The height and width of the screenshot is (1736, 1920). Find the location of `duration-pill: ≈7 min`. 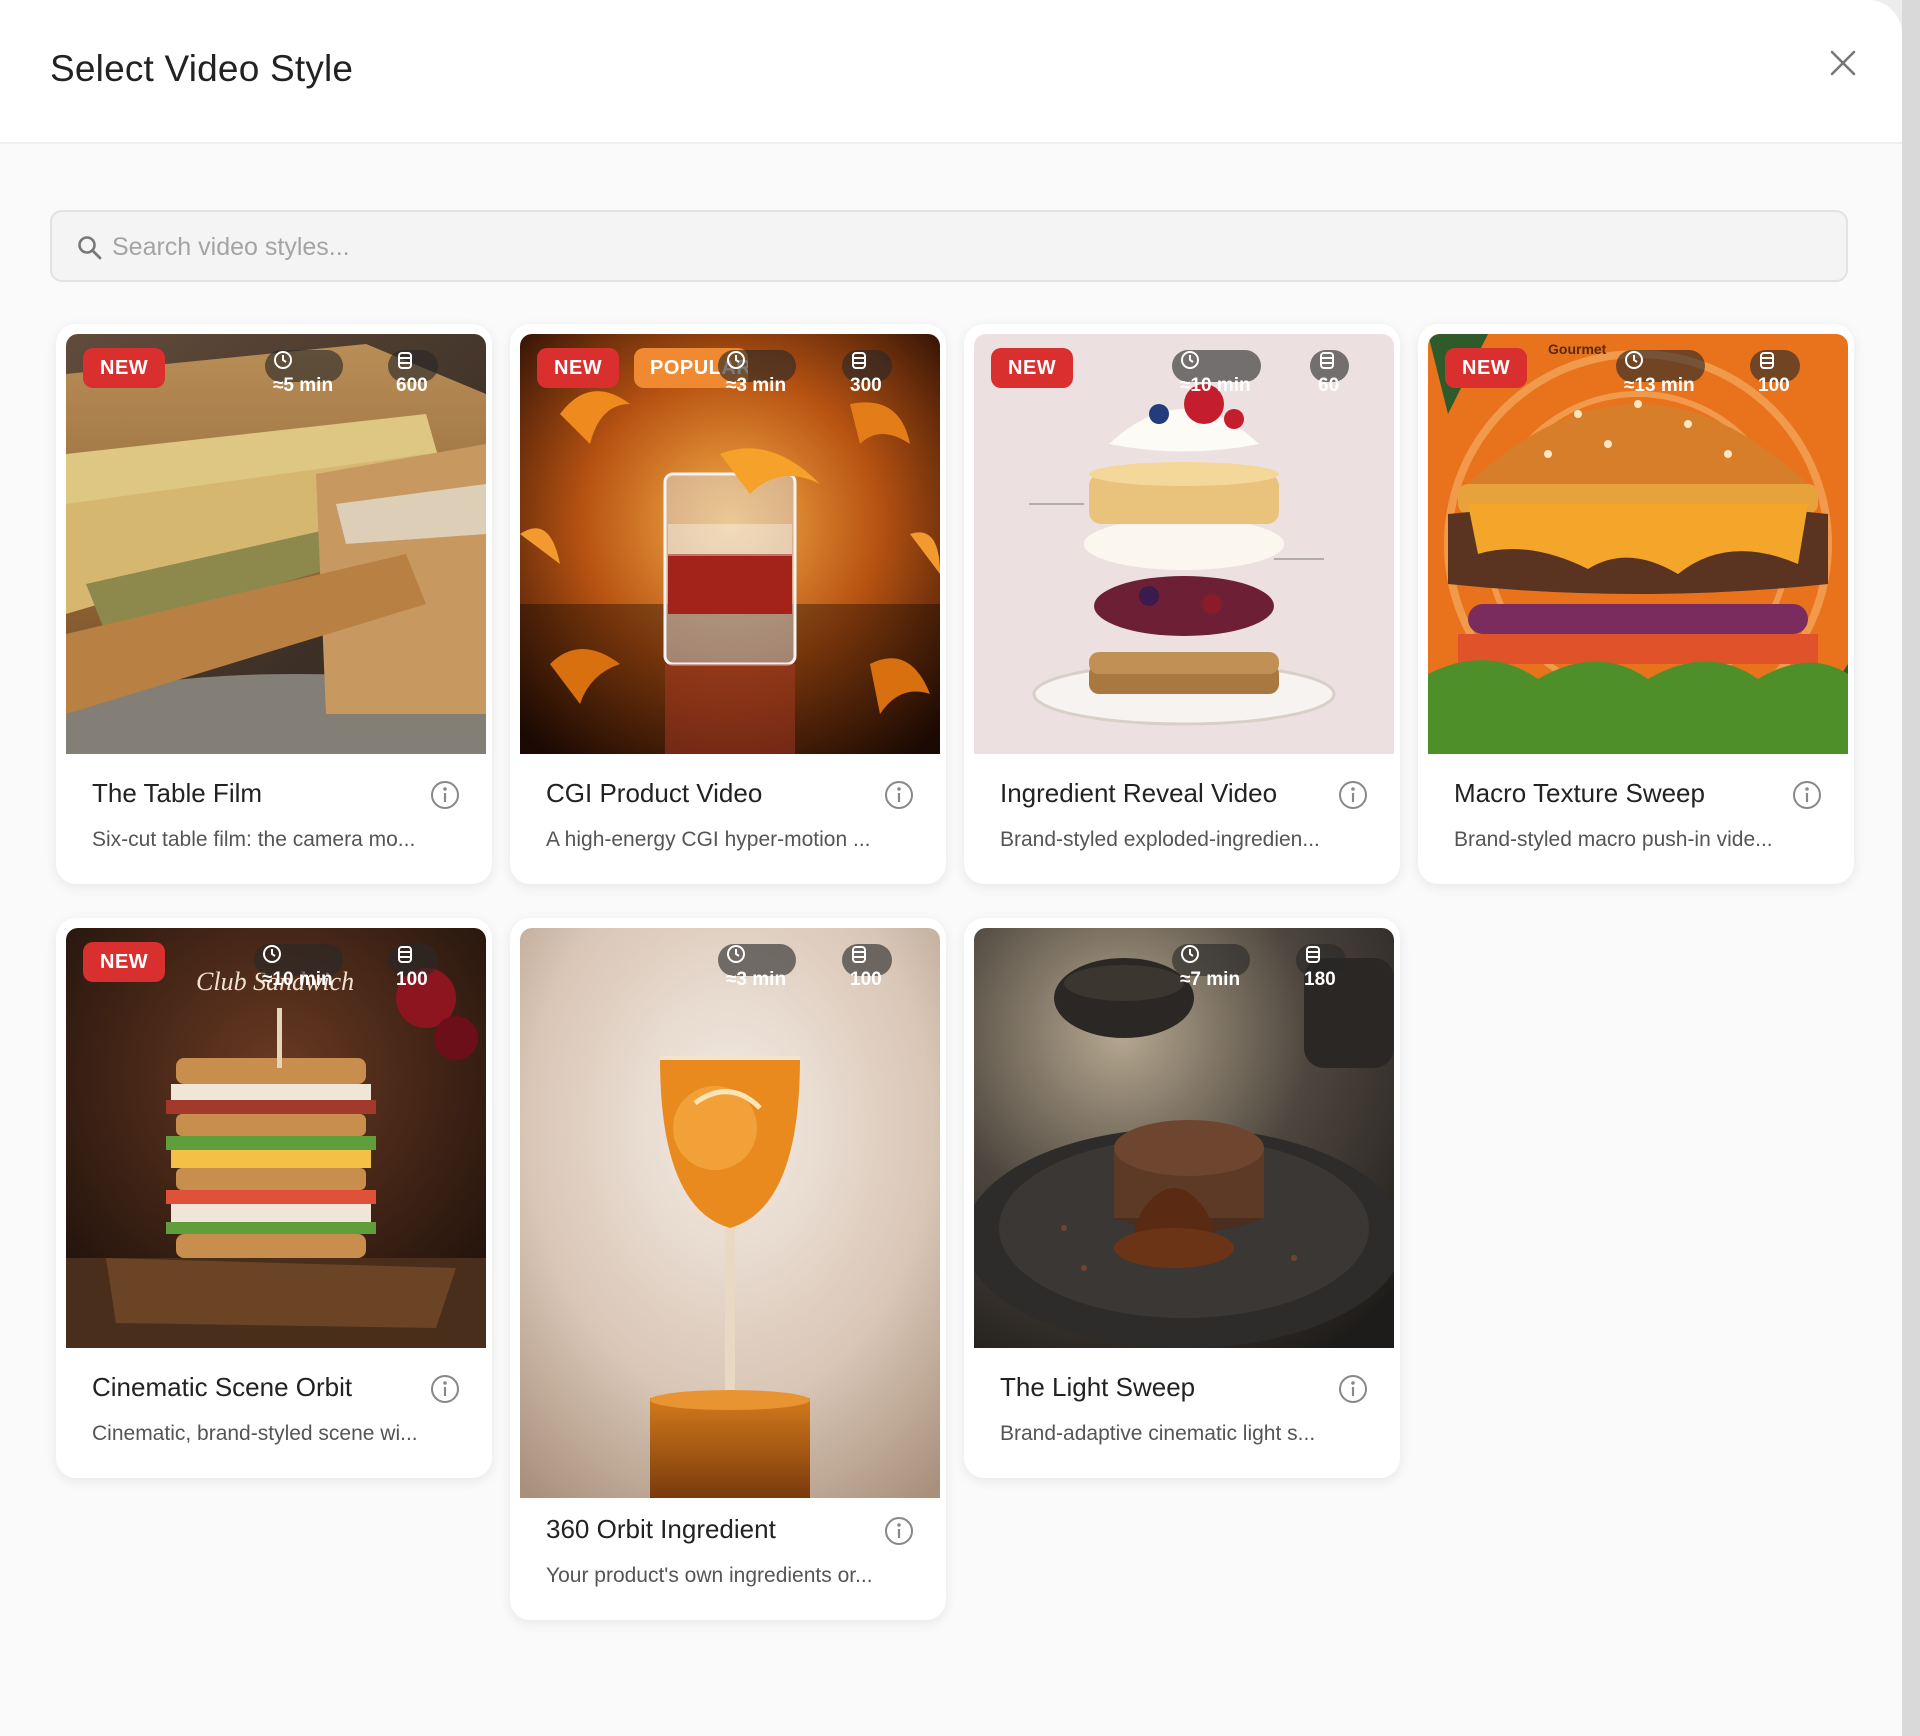

duration-pill: ≈7 min is located at coordinates (1211, 967).